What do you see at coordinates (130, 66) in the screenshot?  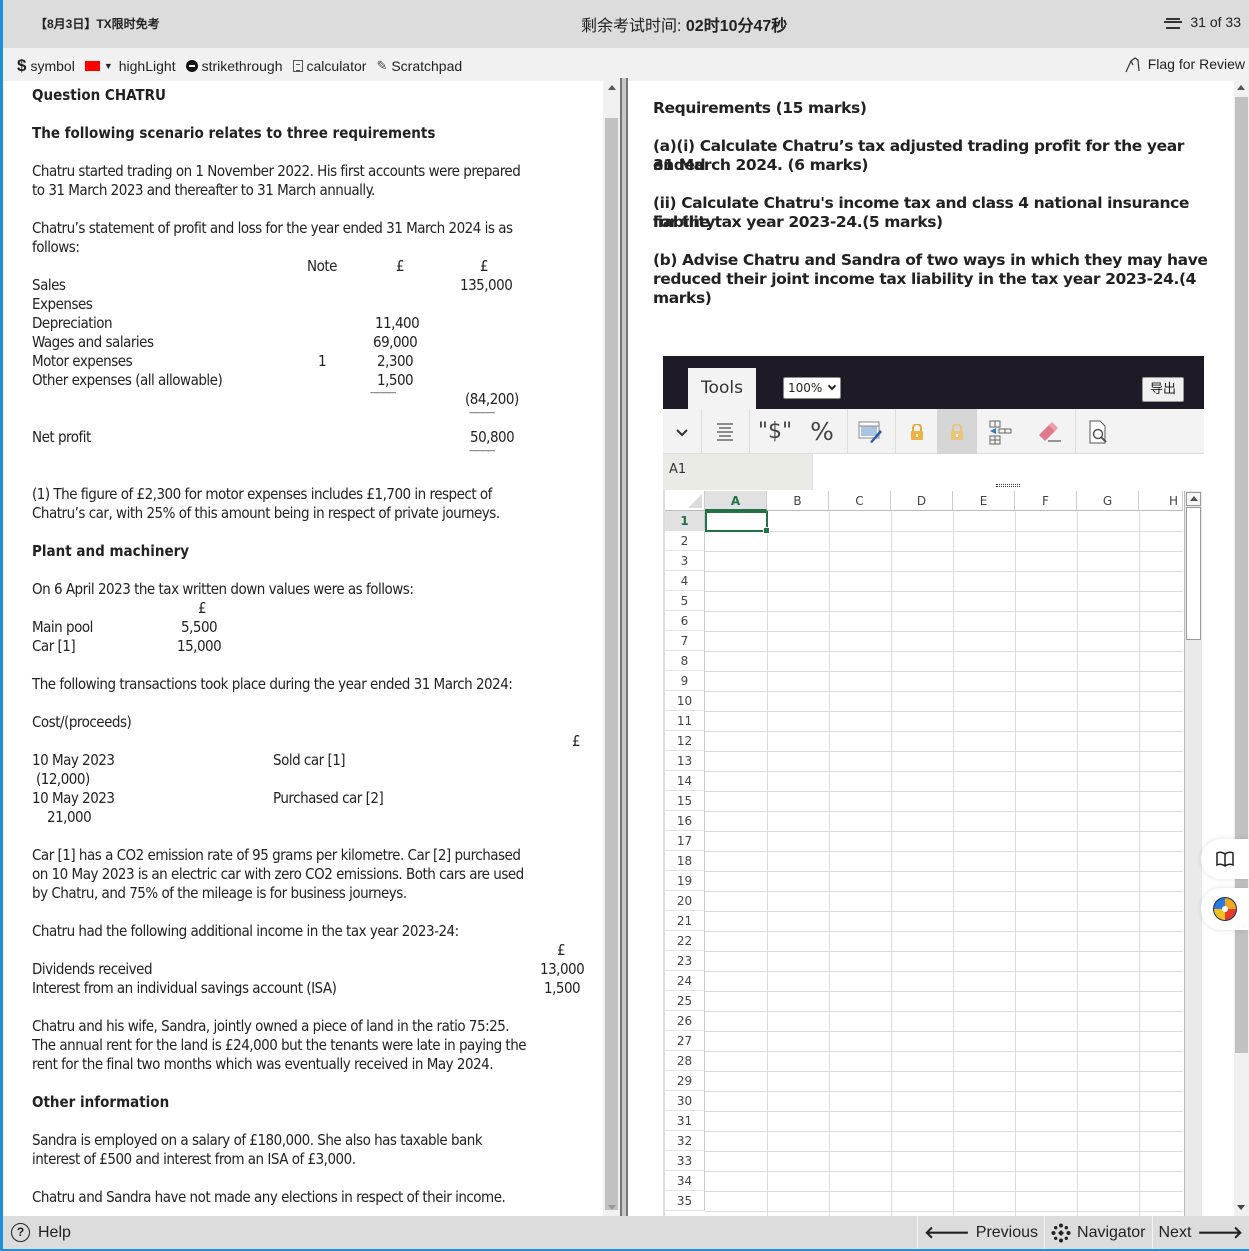 I see `highlight-button: ▼ highLight` at bounding box center [130, 66].